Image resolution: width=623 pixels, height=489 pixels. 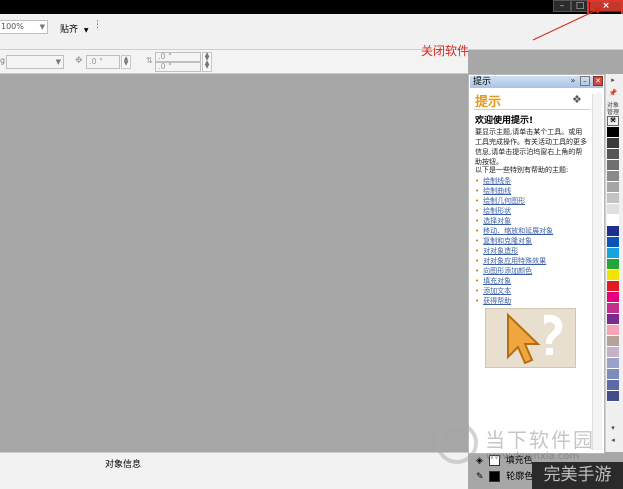 I want to click on no-color-swatch: ✕, so click(x=613, y=121).